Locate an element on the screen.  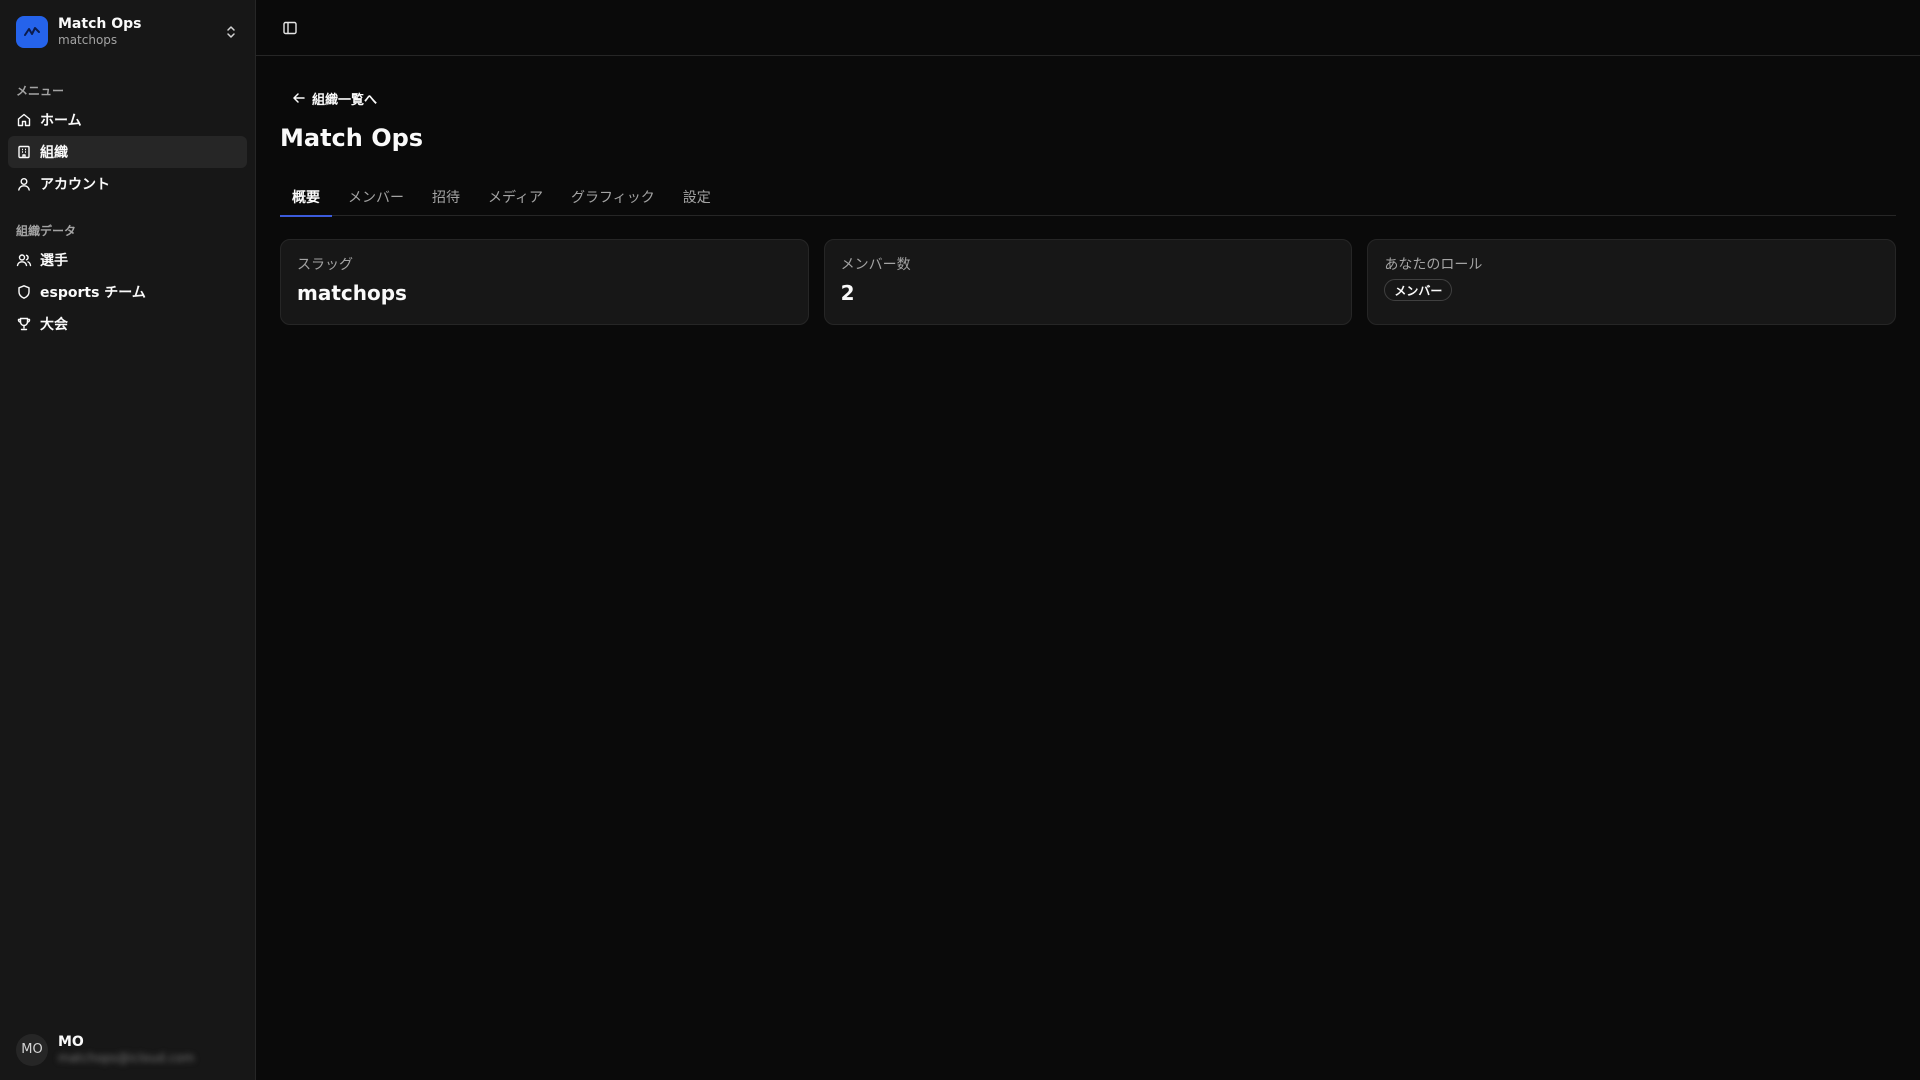
tab-overview: 概要 is located at coordinates (306, 197).